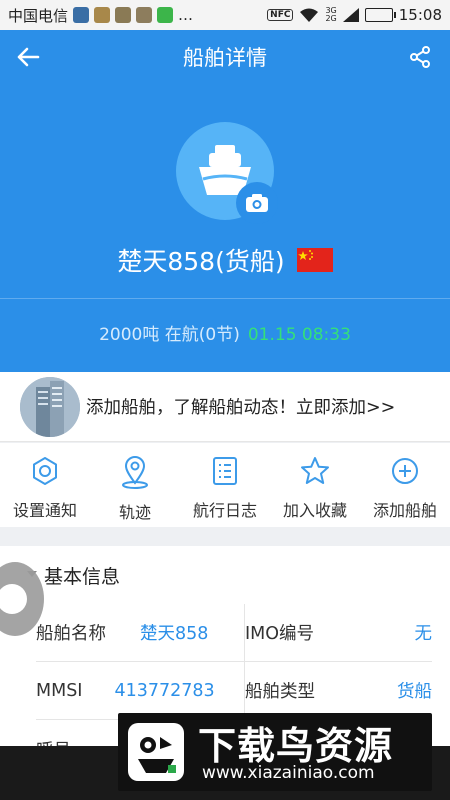  What do you see at coordinates (174, 634) in the screenshot?
I see `field-value: 楚天858` at bounding box center [174, 634].